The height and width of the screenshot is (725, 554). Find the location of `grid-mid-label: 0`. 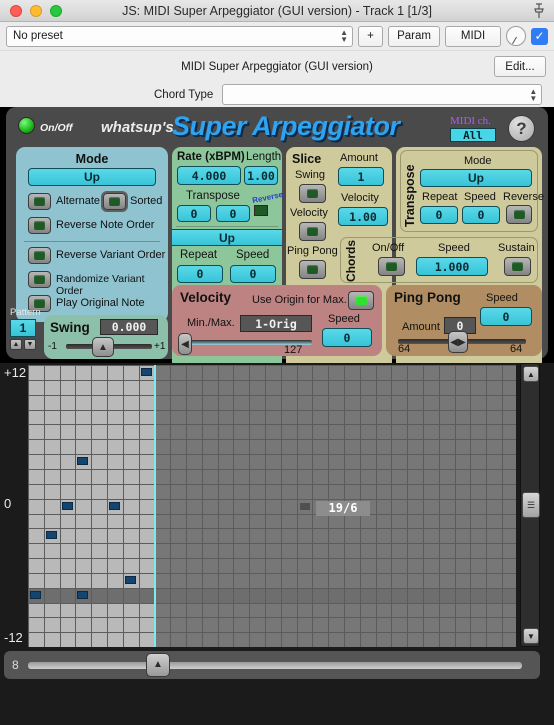

grid-mid-label: 0 is located at coordinates (8, 503).